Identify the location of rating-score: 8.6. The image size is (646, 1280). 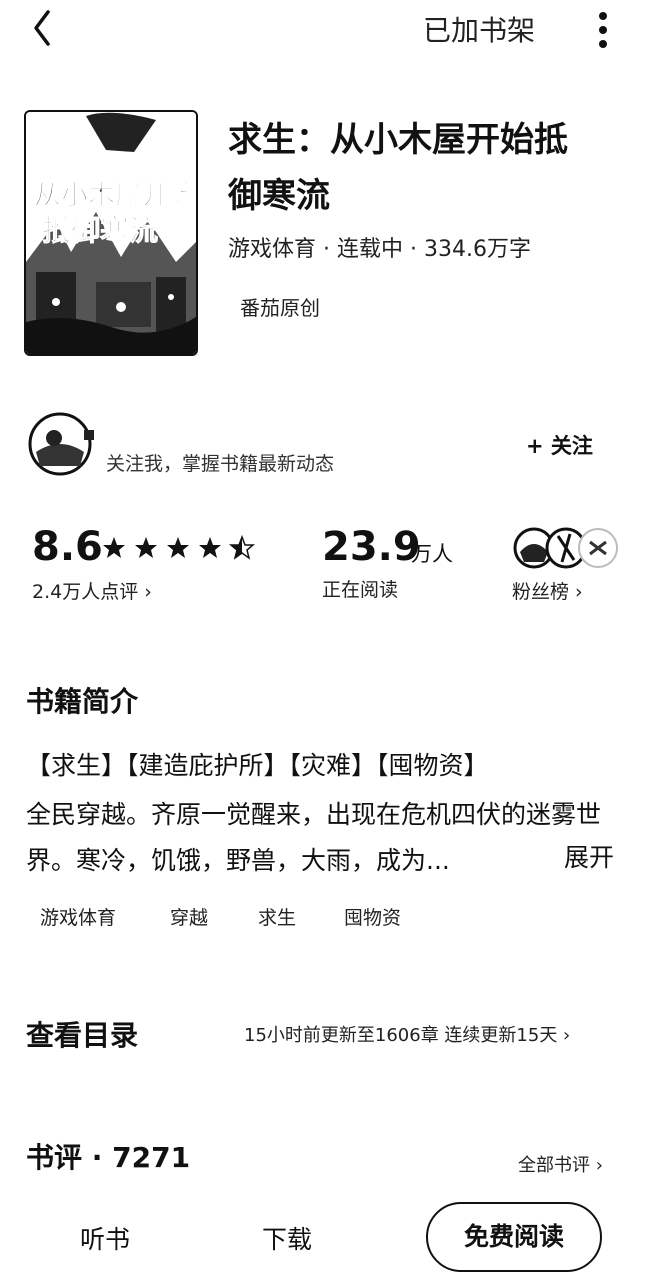
(67, 547).